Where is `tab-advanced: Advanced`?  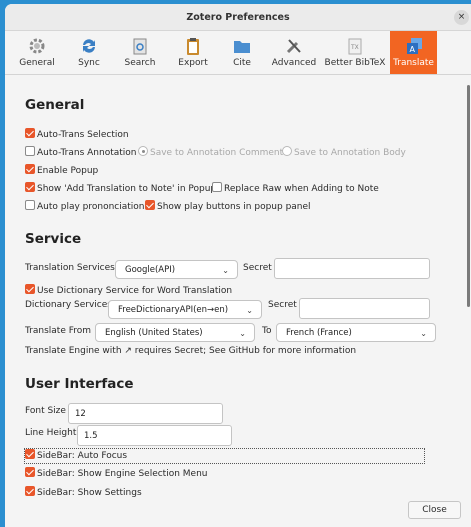 tab-advanced: Advanced is located at coordinates (294, 52).